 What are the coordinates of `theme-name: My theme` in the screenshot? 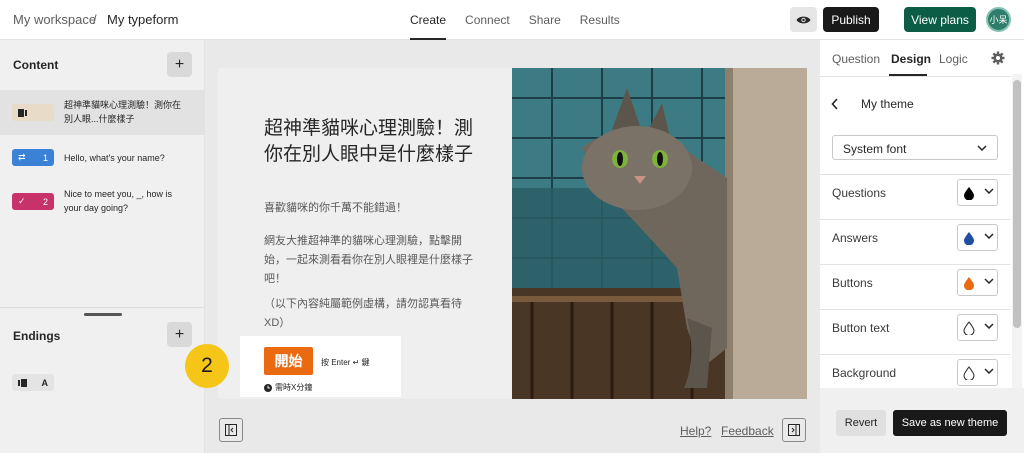 It's located at (887, 104).